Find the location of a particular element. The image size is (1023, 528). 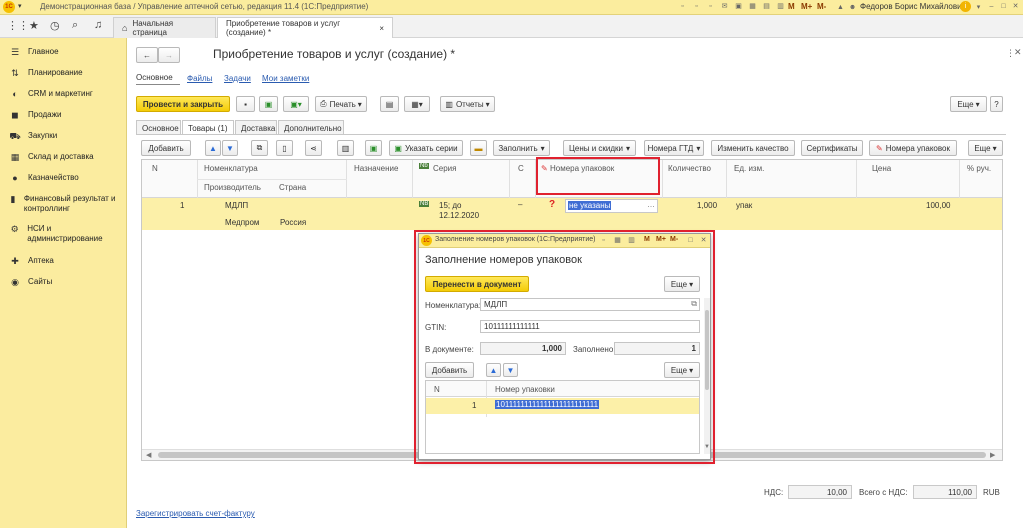

package-numbers-button: ✎ Номера упаковок is located at coordinates (913, 148).